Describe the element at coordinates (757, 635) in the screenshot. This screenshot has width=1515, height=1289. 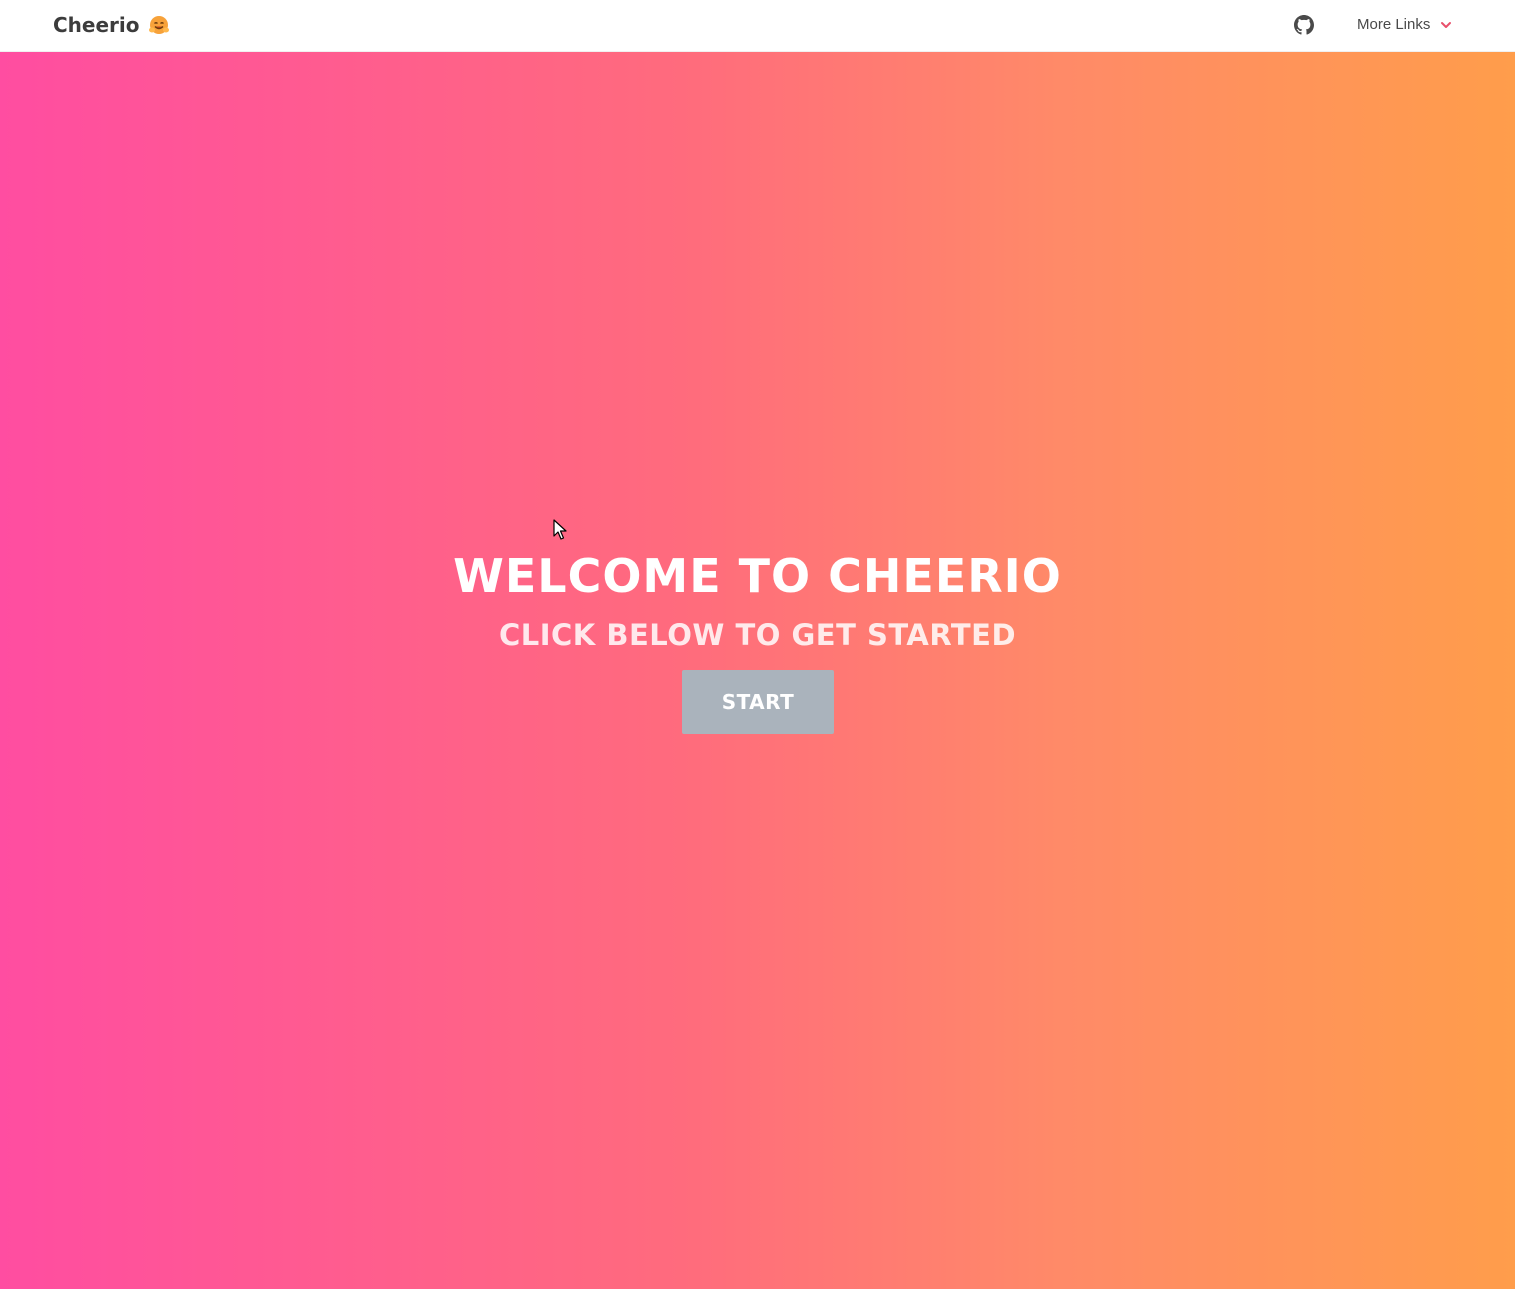
I see `hero-subtitle: CLICK BELOW TO GET STARTED` at that location.